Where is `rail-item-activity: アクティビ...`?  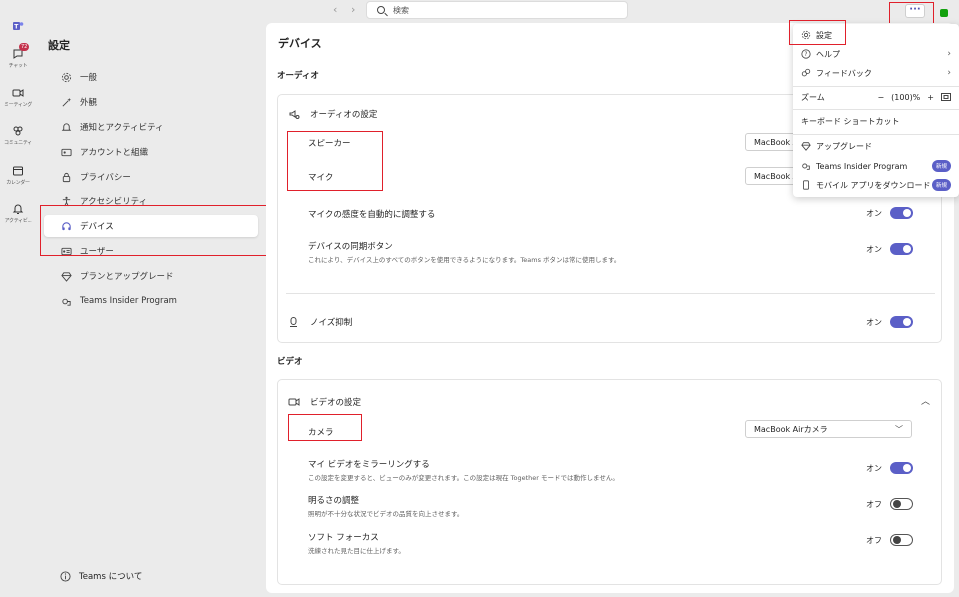
rail-item-activity: アクティビ... is located at coordinates (18, 213).